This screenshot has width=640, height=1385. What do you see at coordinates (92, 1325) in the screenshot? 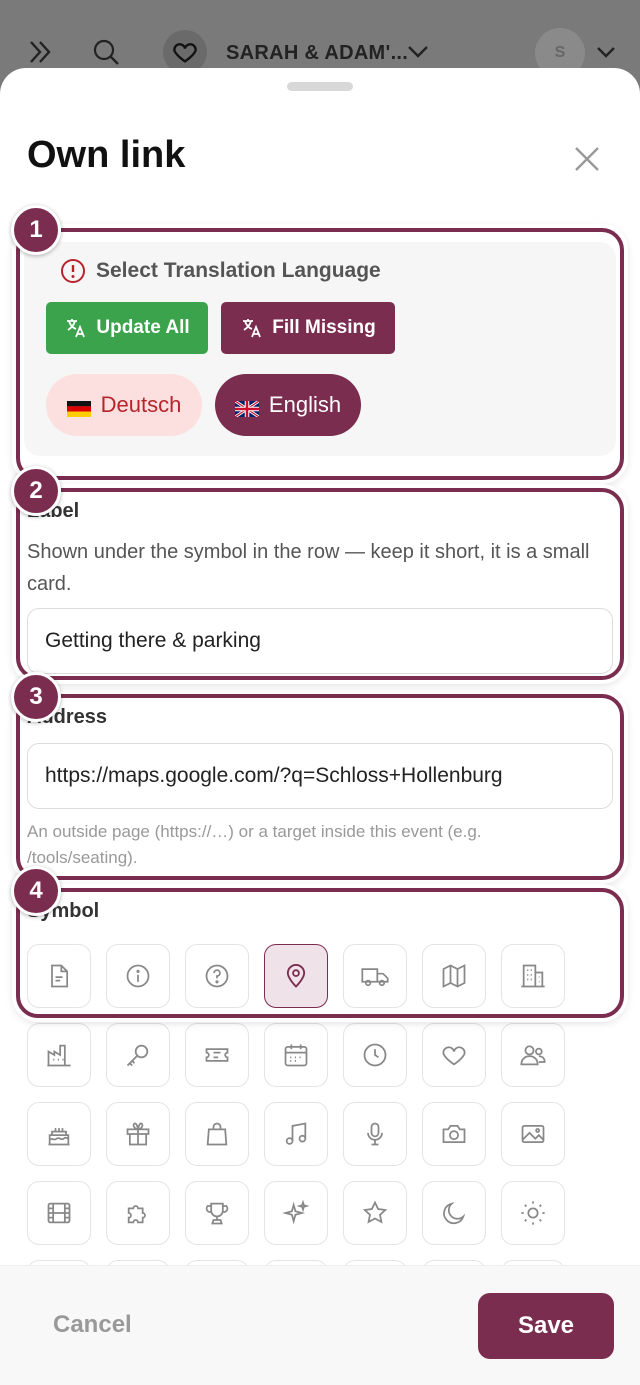
I see `cancel-button: Cancel` at bounding box center [92, 1325].